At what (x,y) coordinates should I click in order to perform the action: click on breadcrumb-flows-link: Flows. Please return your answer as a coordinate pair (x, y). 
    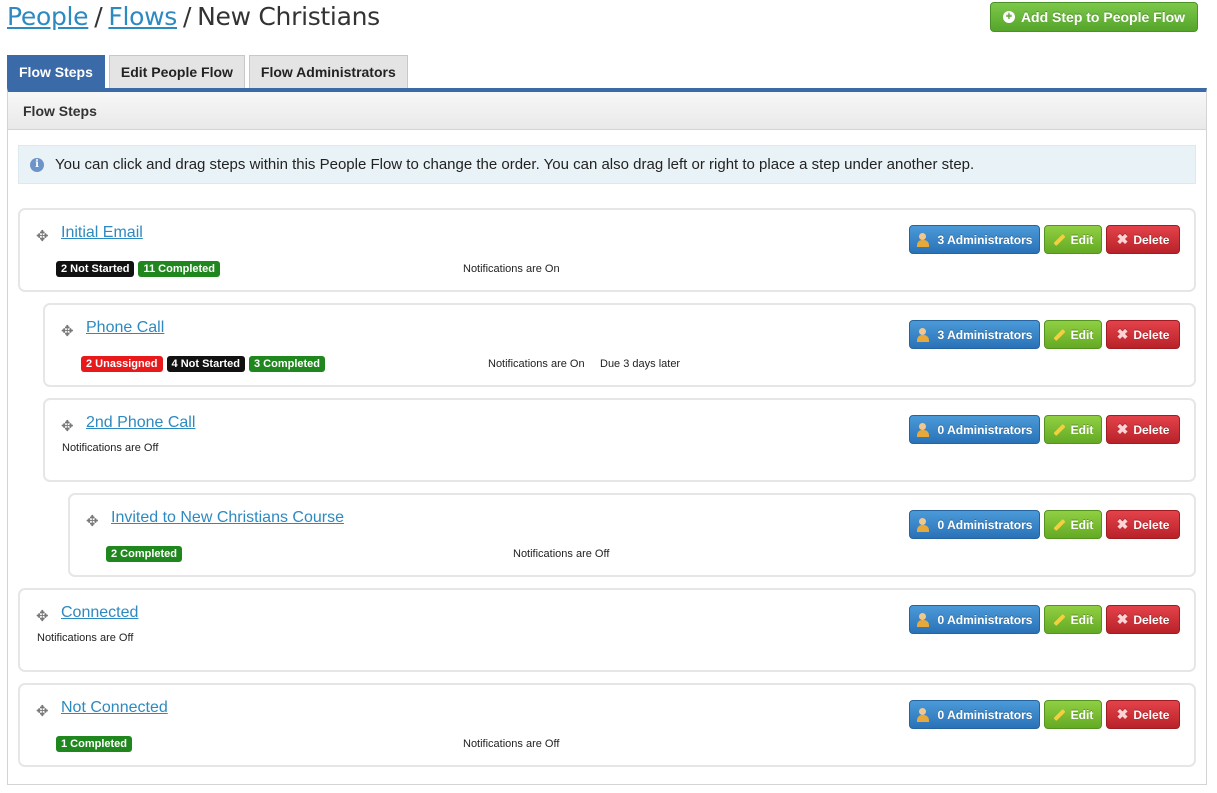
    Looking at the image, I should click on (142, 16).